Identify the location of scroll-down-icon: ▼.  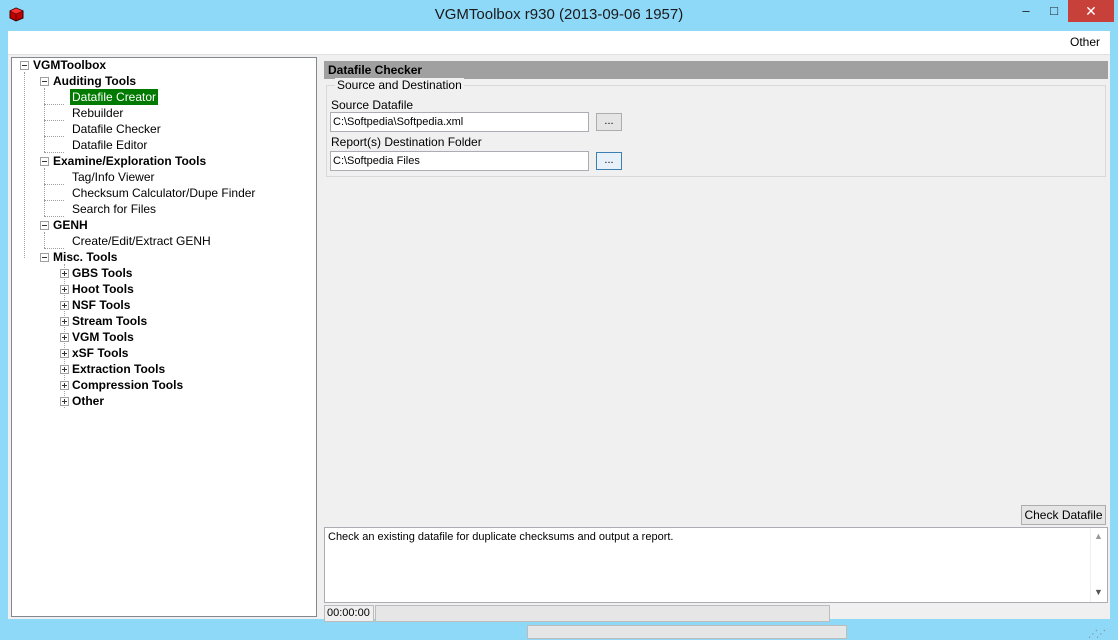
(1098, 592).